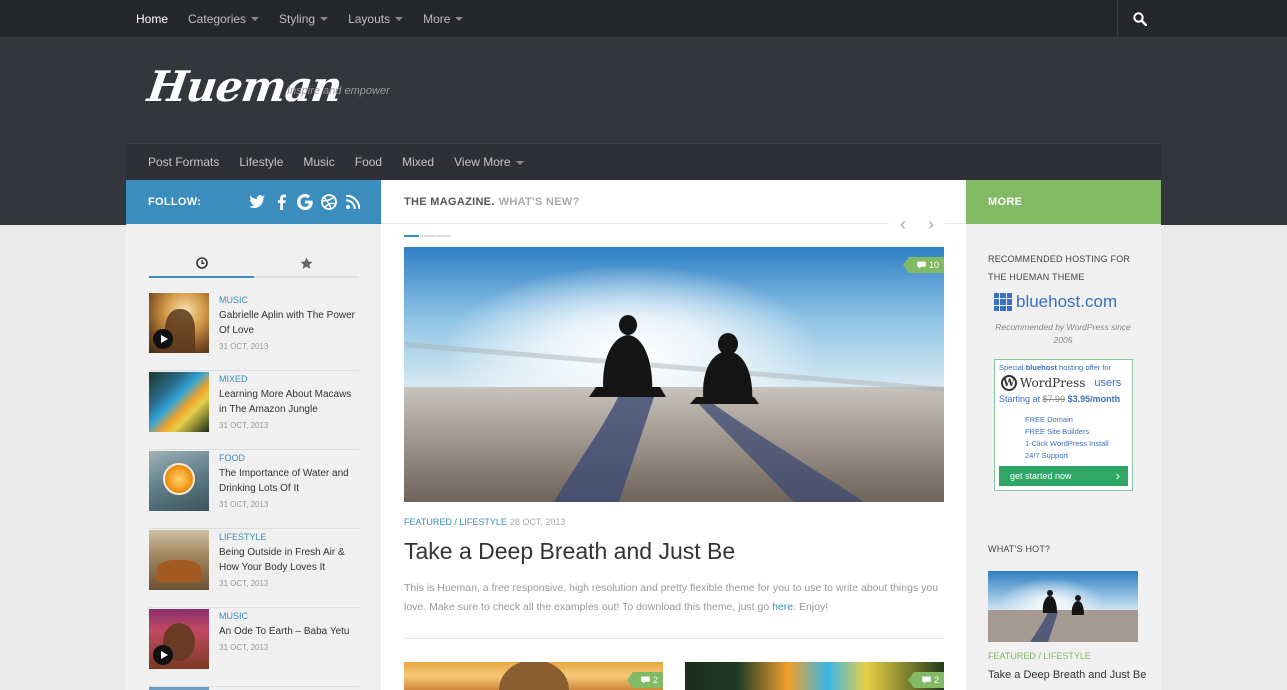 Image resolution: width=1287 pixels, height=690 pixels. I want to click on ad-new-price: $3.95/month, so click(1094, 399).